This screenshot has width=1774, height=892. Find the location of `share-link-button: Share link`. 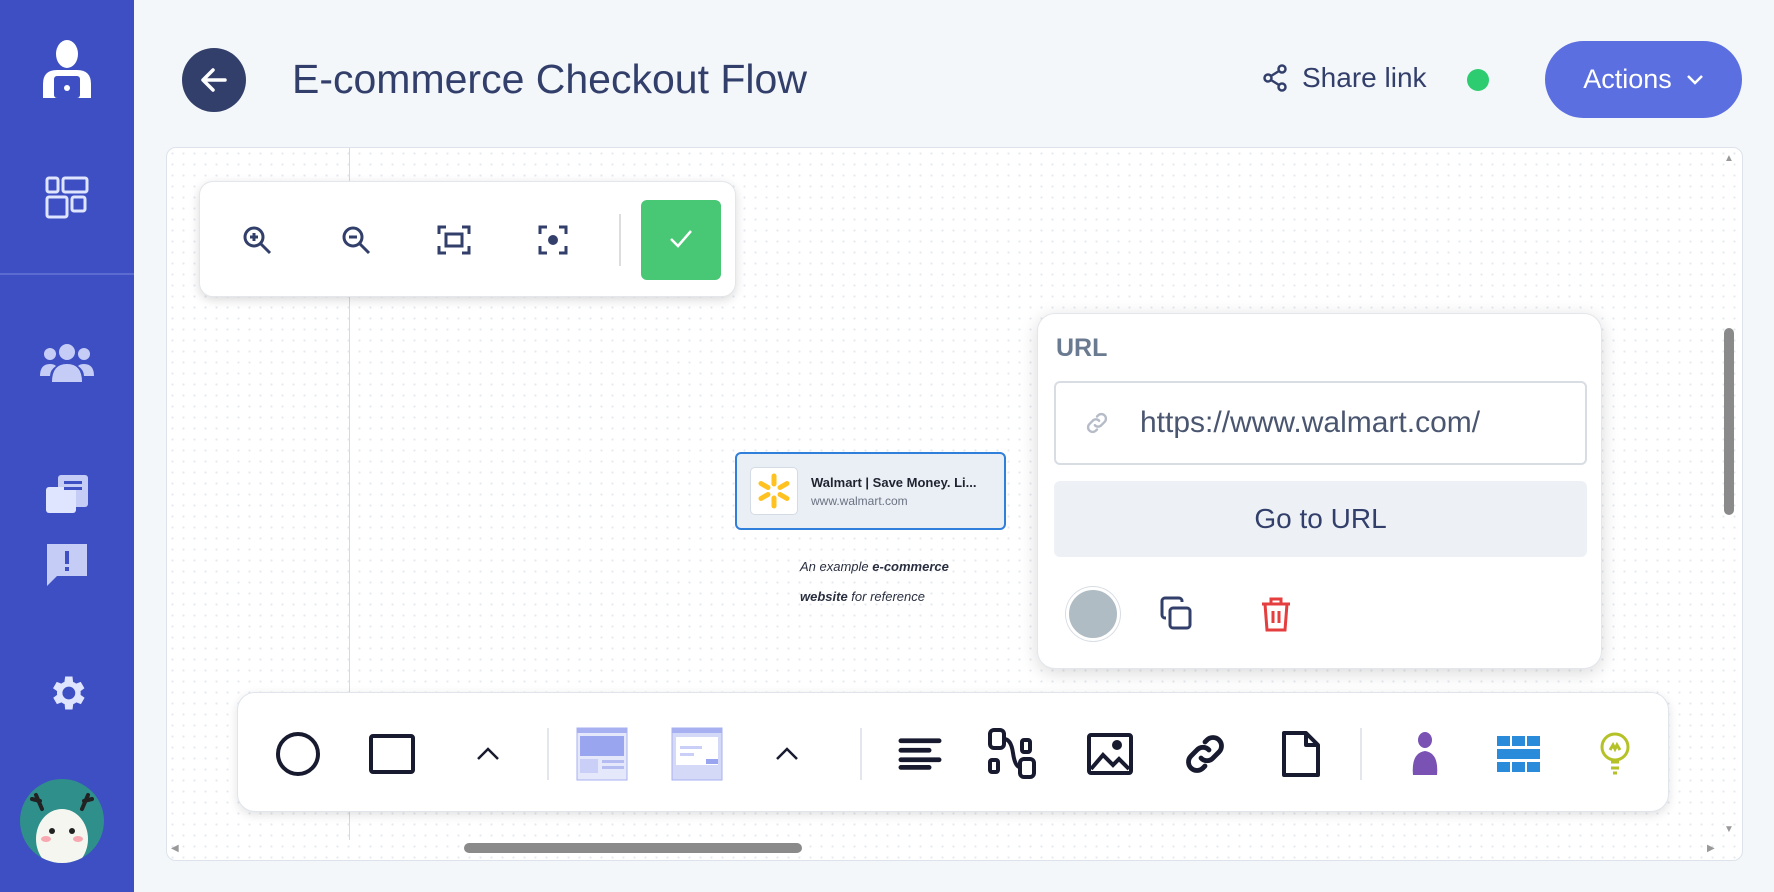

share-link-button: Share link is located at coordinates (1344, 78).